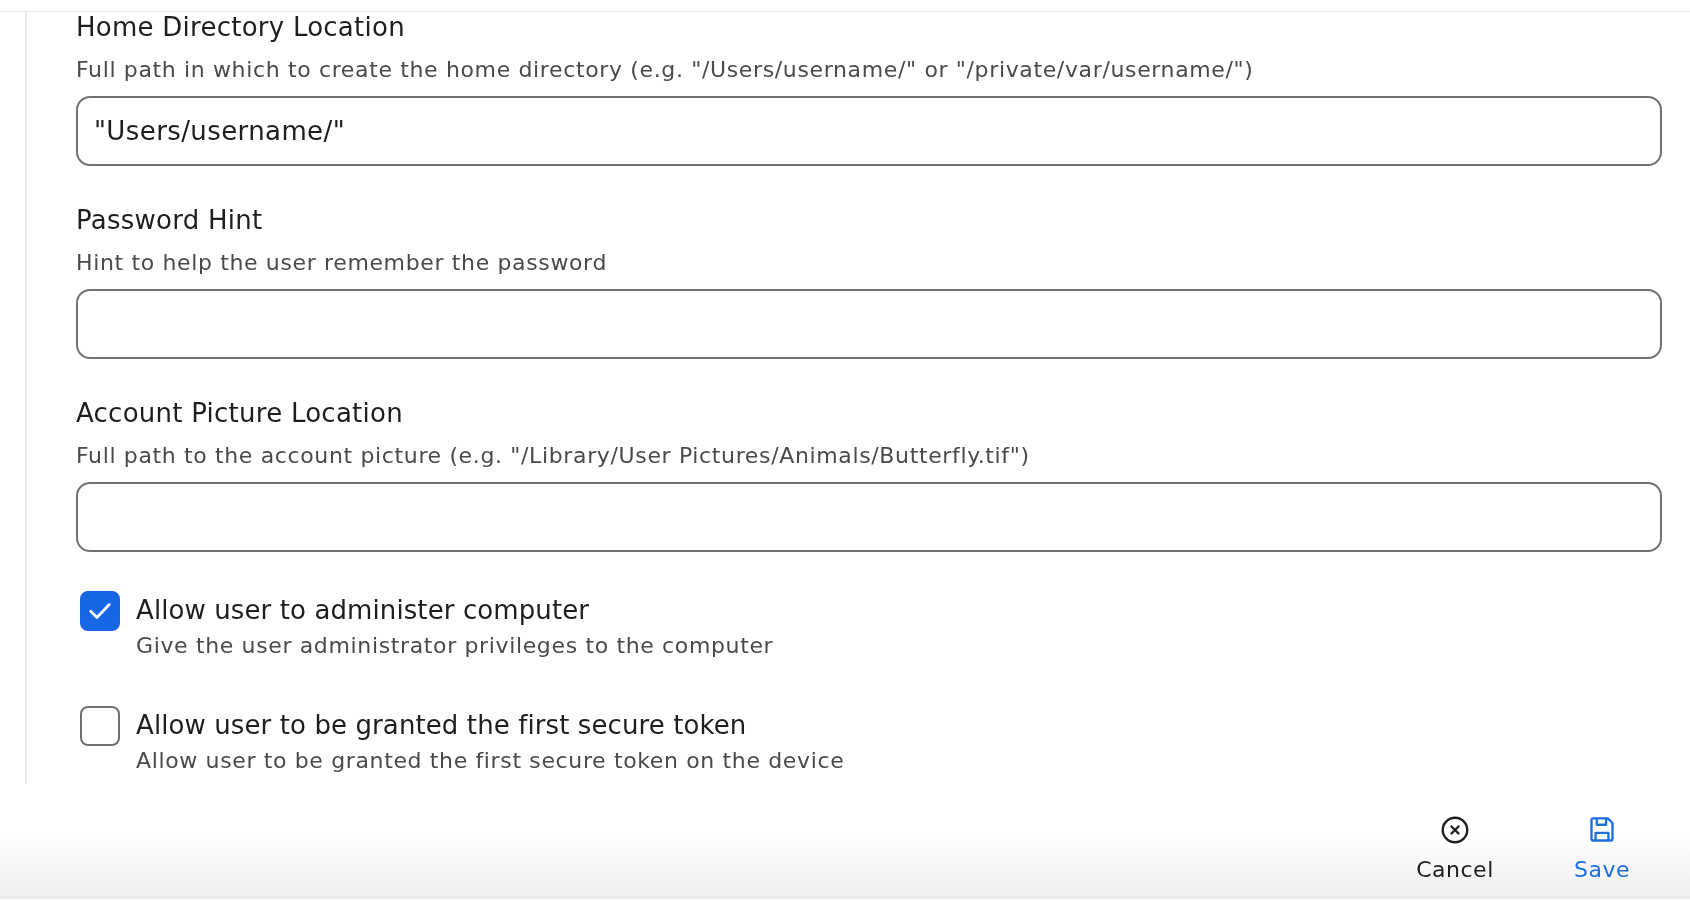 Image resolution: width=1690 pixels, height=900 pixels. What do you see at coordinates (455, 646) in the screenshot?
I see `checkbox-description: Give the user administrator privileges to the computer` at bounding box center [455, 646].